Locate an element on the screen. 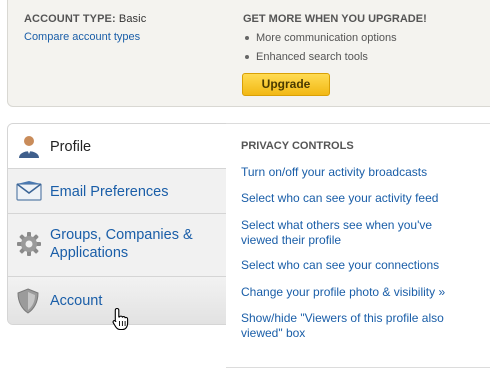 The height and width of the screenshot is (378, 490). compare-account-types-link: Compare account types is located at coordinates (82, 37).